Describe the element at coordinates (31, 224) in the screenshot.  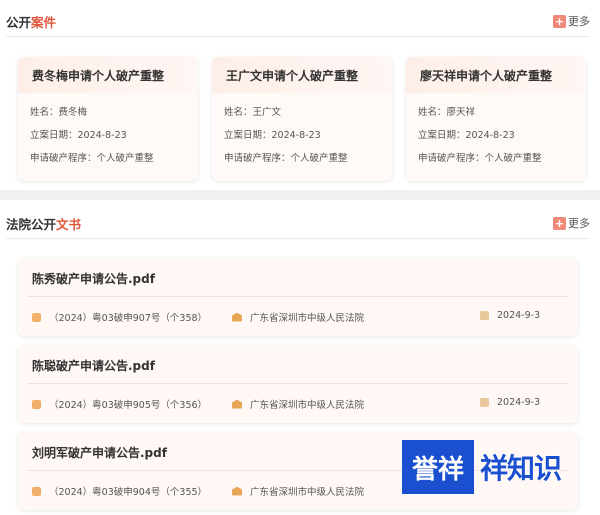
I see `section-title-plain: 法院公开` at that location.